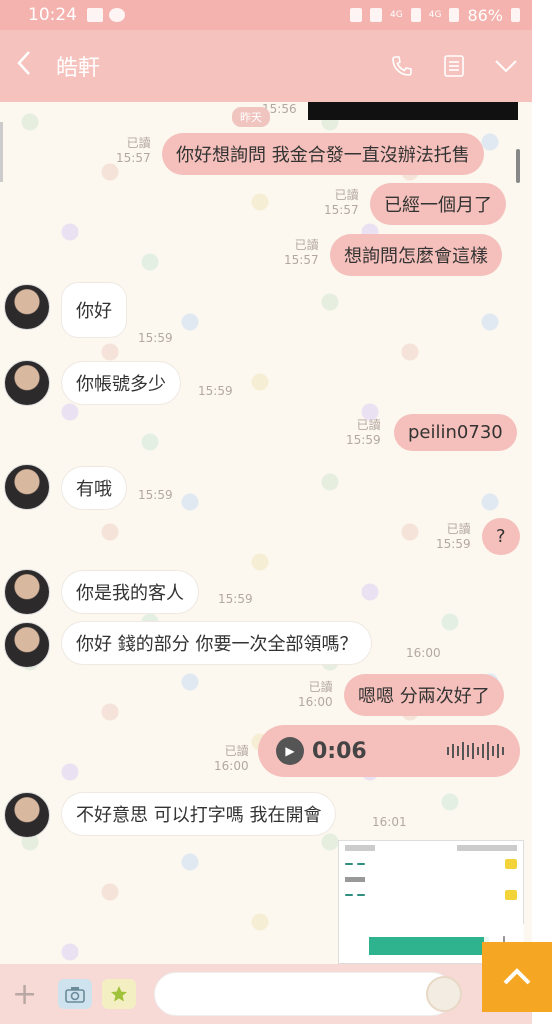 This screenshot has height=1024, width=552. Describe the element at coordinates (323, 154) in the screenshot. I see `outgoing-message: 你好想詢問 我金合發一直沒辦法托售` at that location.